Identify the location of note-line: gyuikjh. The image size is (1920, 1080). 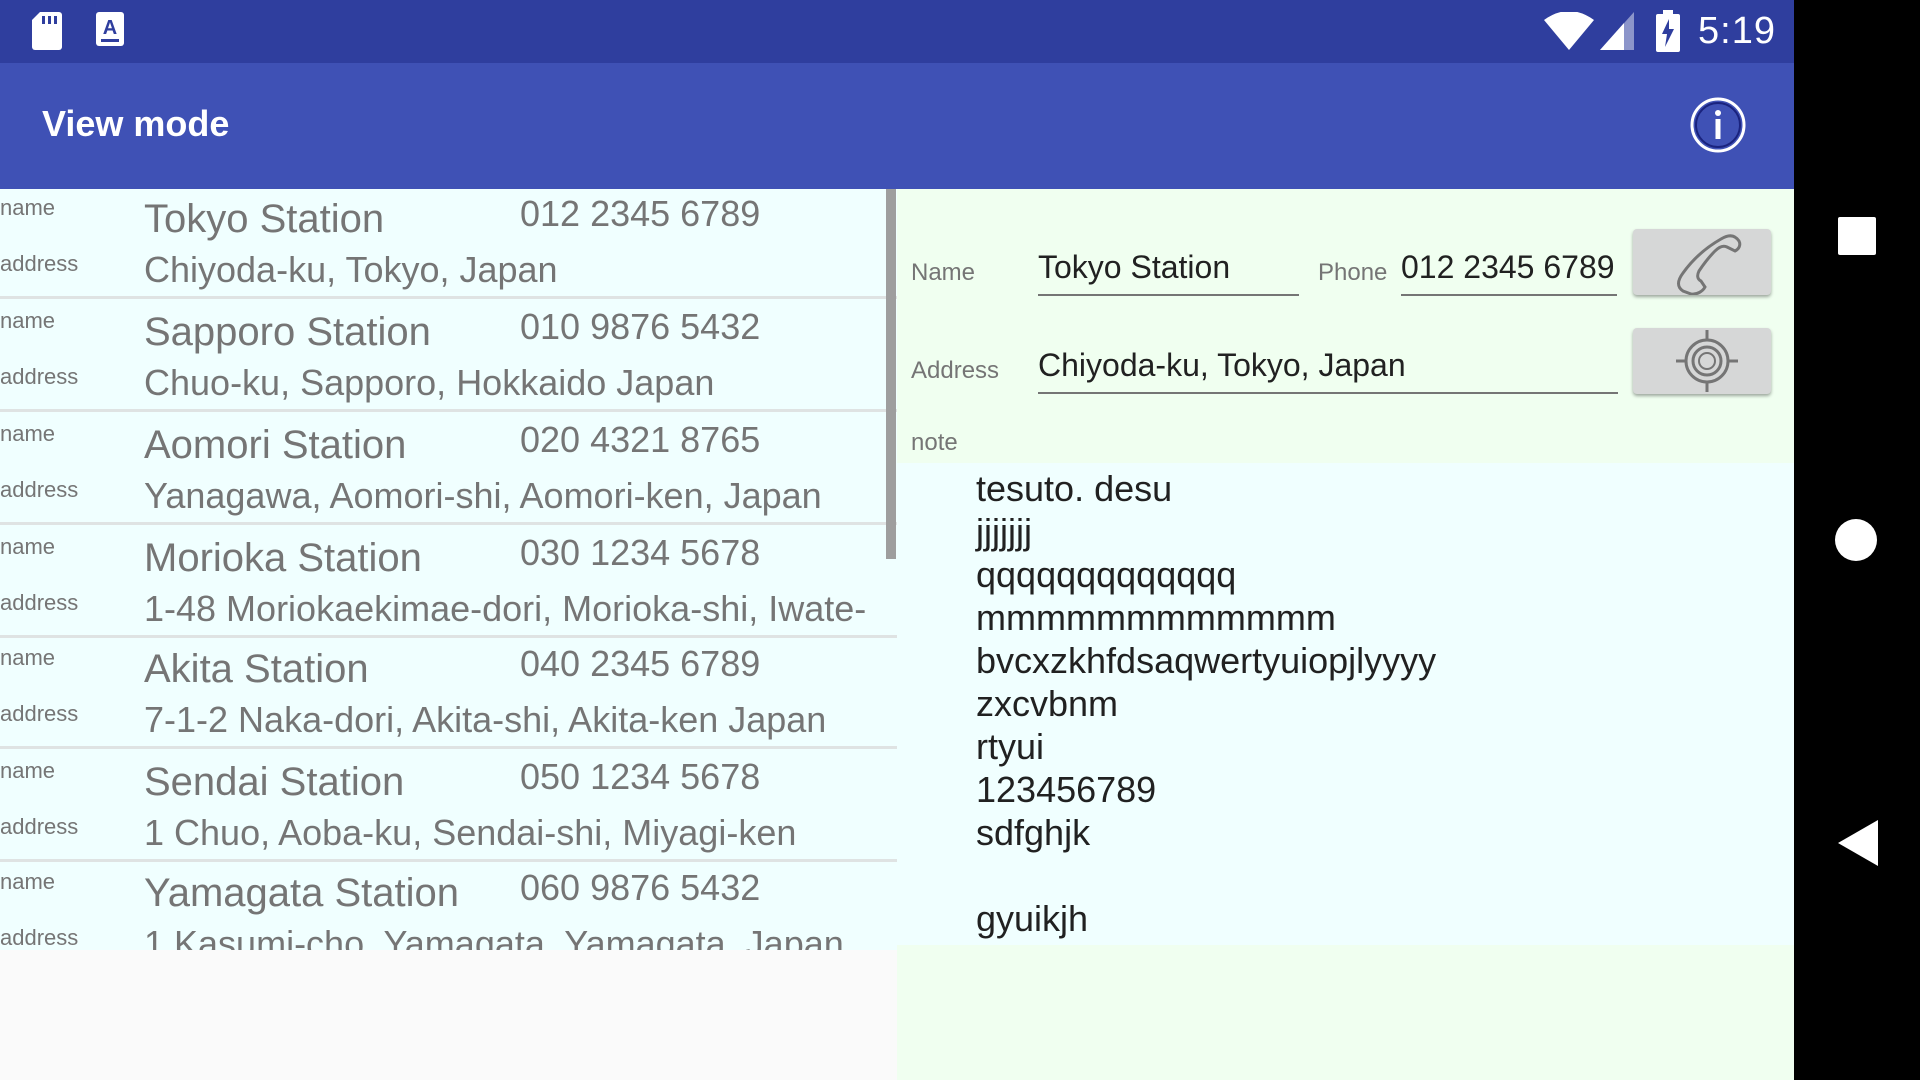
(1032, 918).